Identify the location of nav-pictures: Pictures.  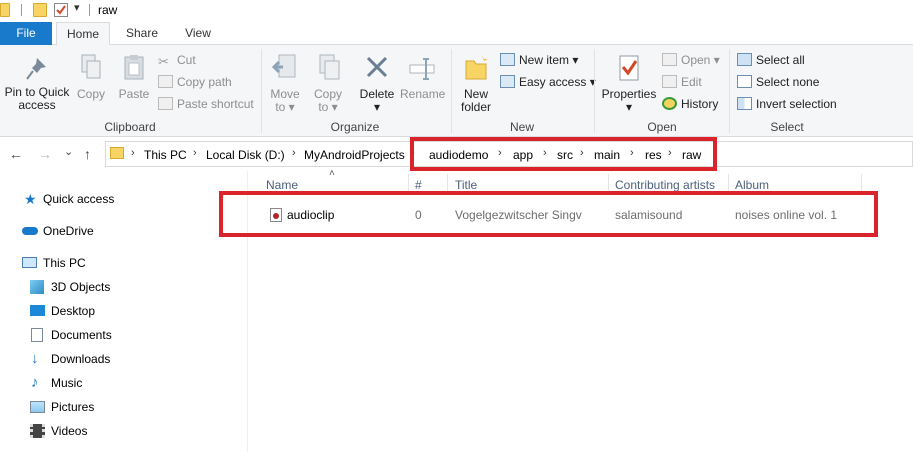
(62, 407).